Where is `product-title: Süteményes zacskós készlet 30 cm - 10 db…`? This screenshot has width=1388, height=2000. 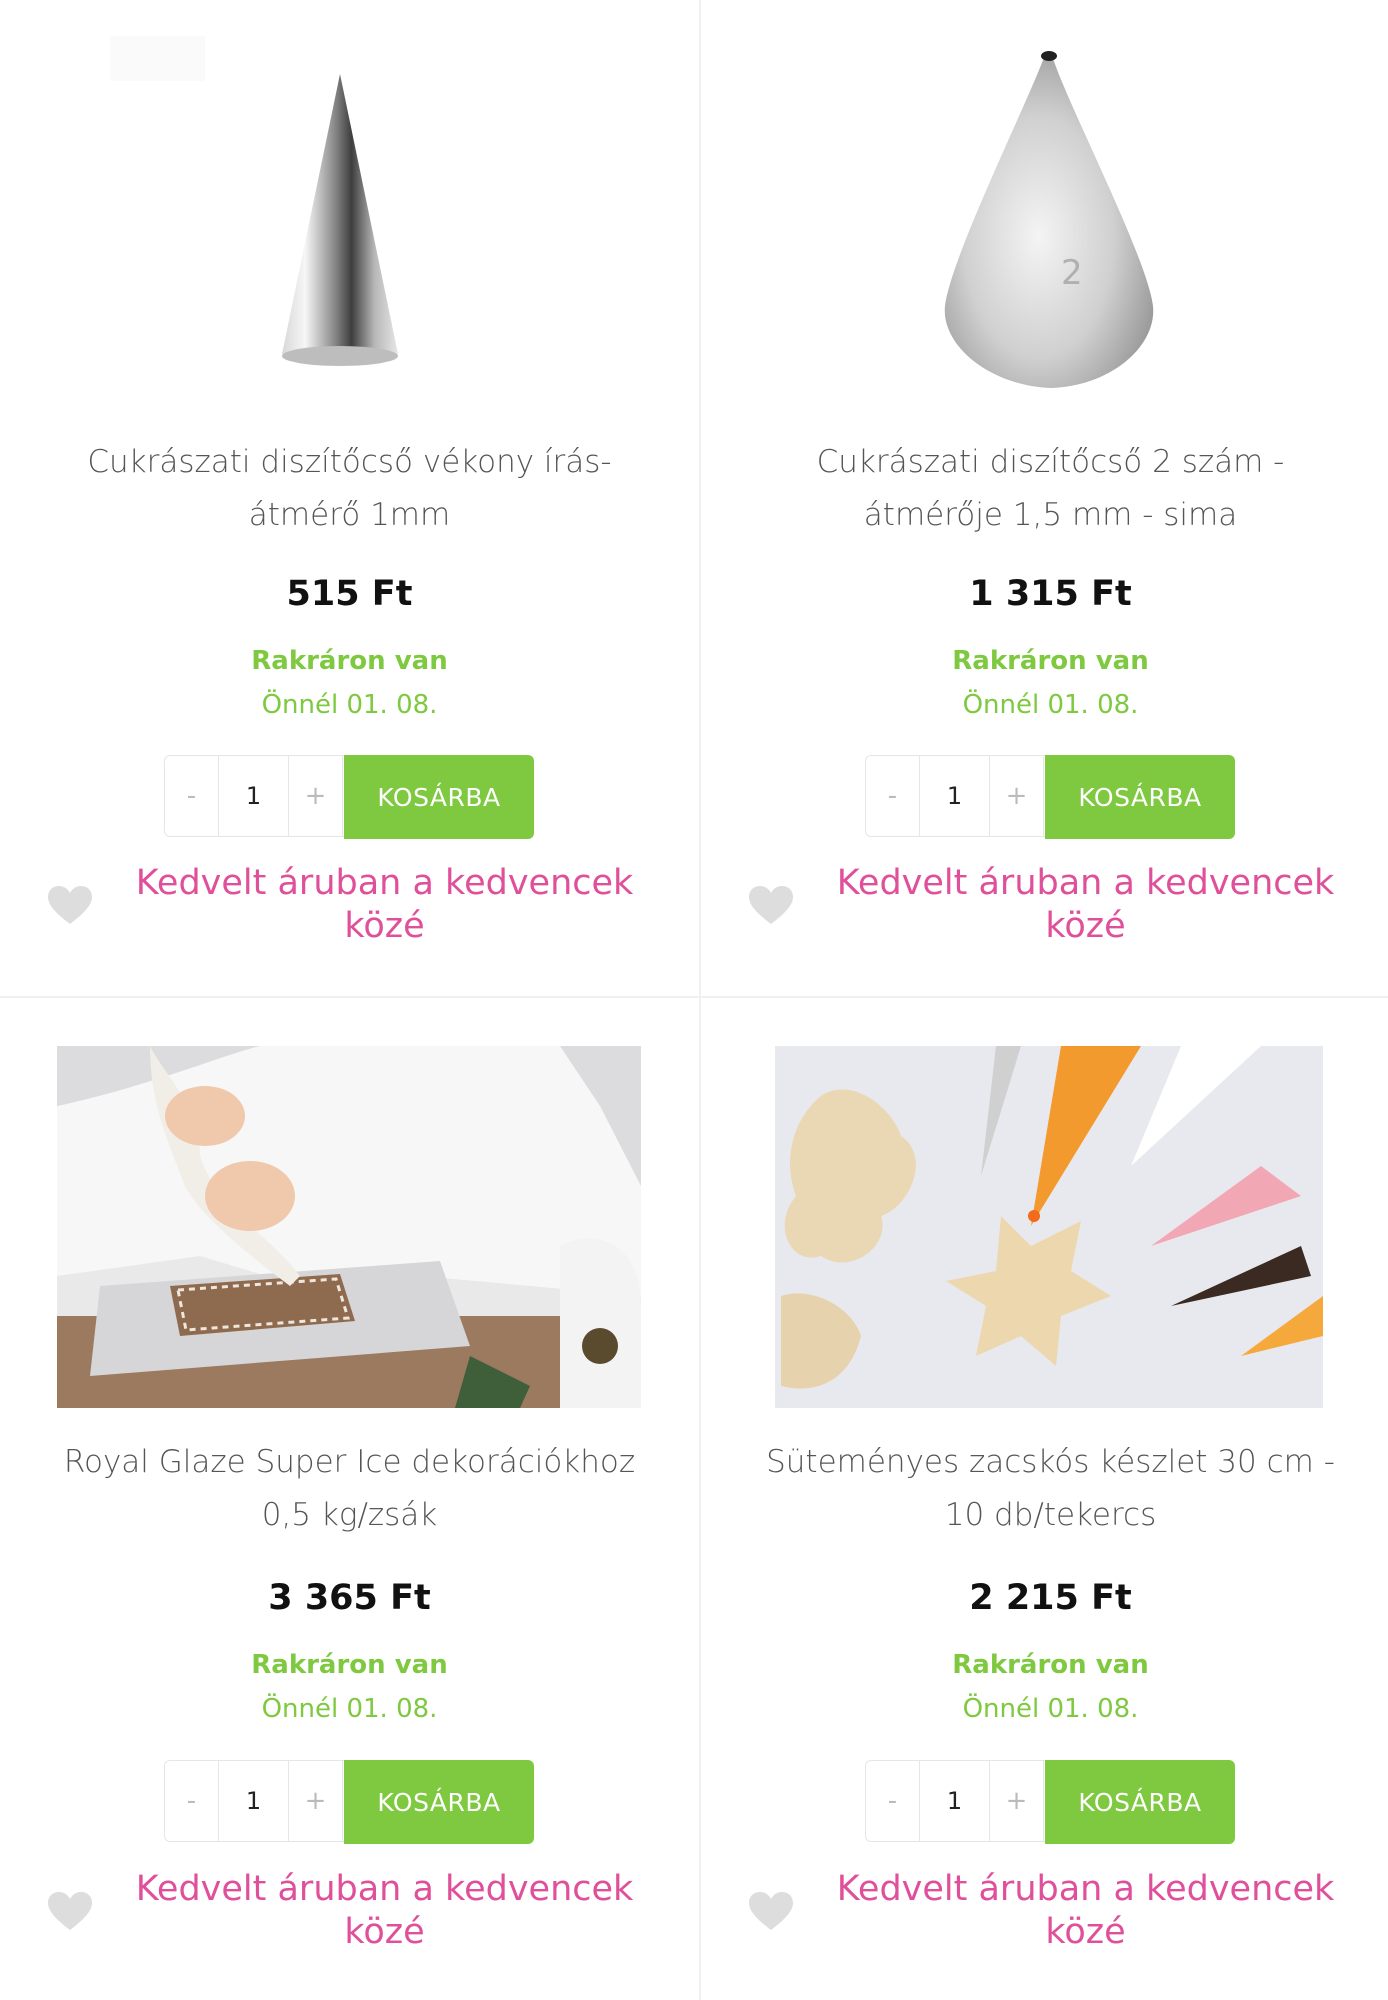 product-title: Süteményes zacskós készlet 30 cm - 10 db… is located at coordinates (1050, 1489).